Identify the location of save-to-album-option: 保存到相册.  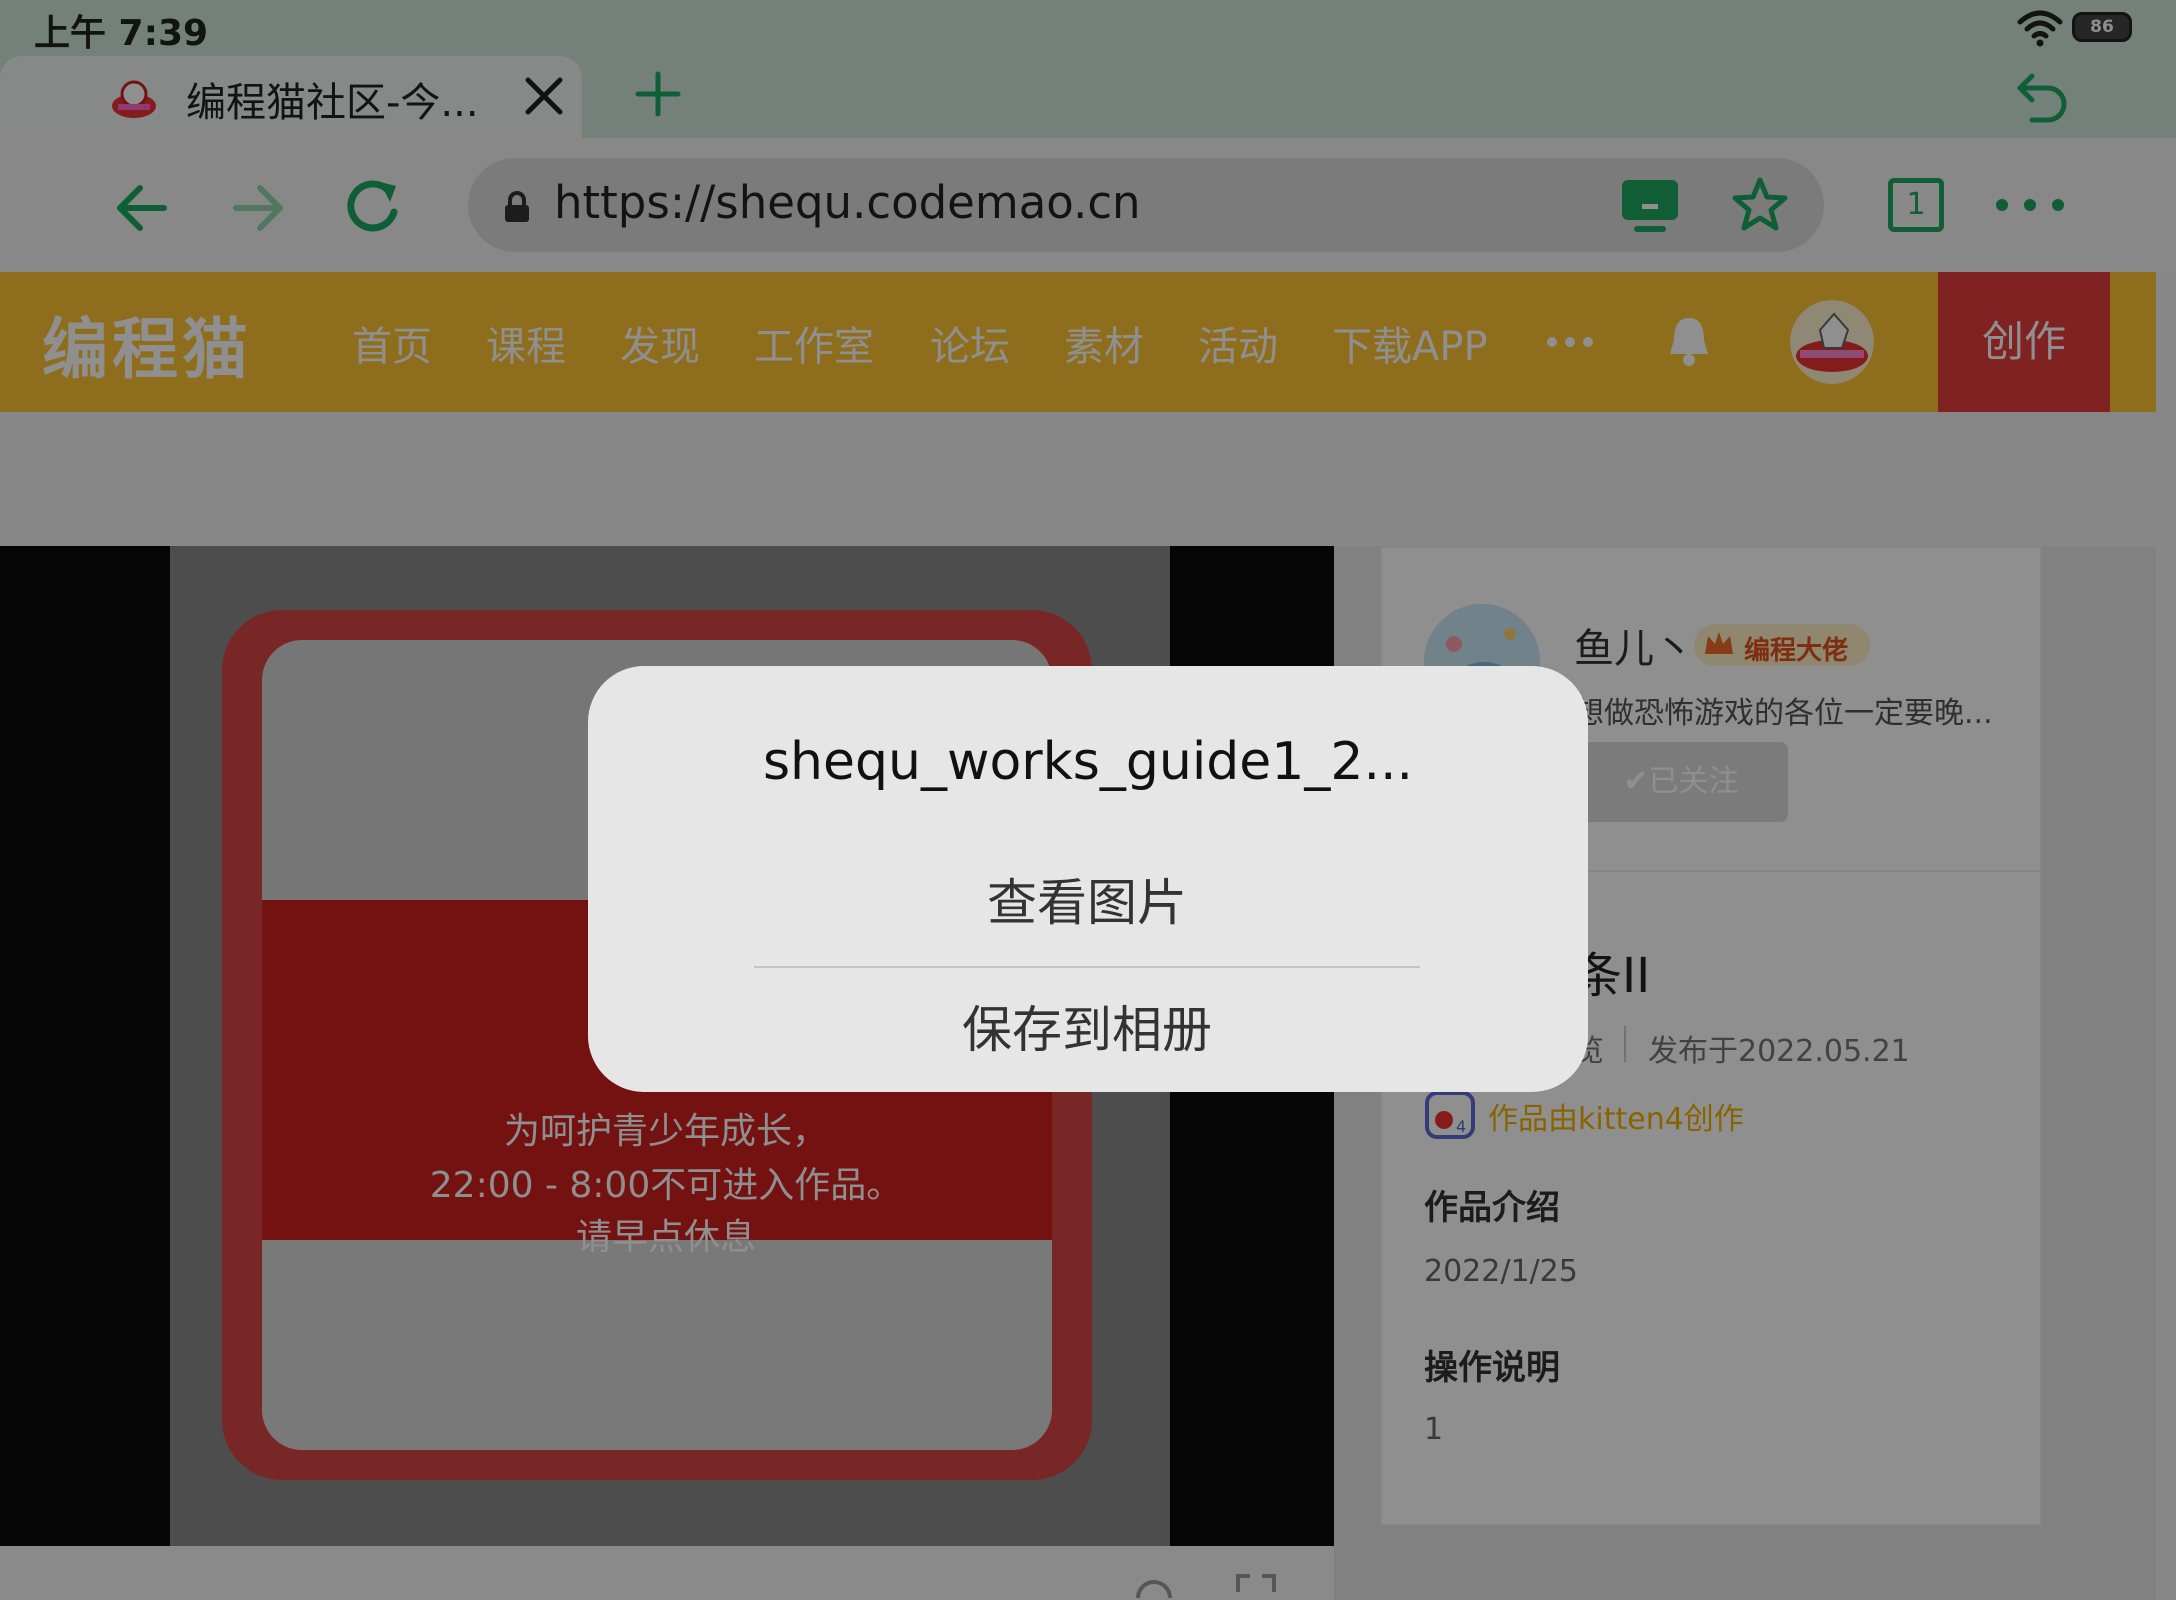
(1087, 1024).